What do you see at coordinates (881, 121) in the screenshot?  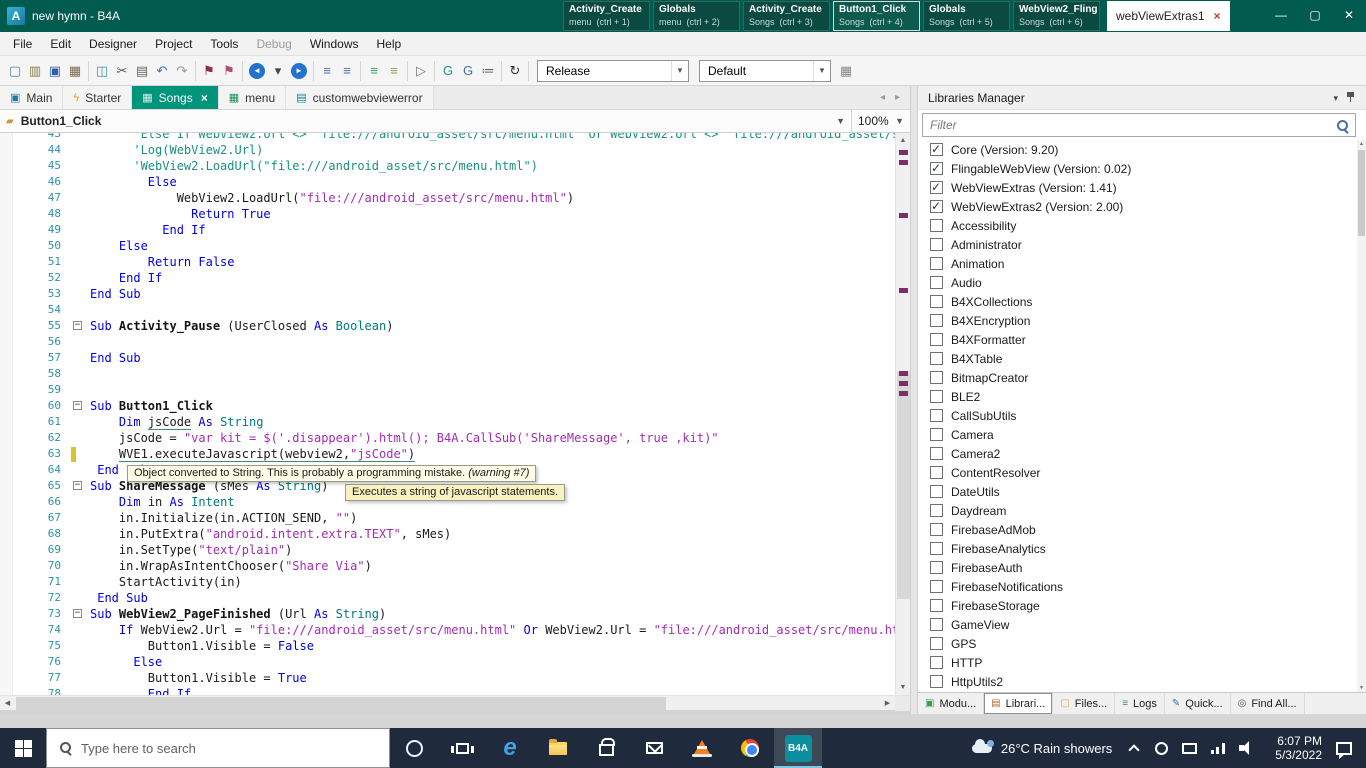 I see `zoom-combo: 100% ▼` at bounding box center [881, 121].